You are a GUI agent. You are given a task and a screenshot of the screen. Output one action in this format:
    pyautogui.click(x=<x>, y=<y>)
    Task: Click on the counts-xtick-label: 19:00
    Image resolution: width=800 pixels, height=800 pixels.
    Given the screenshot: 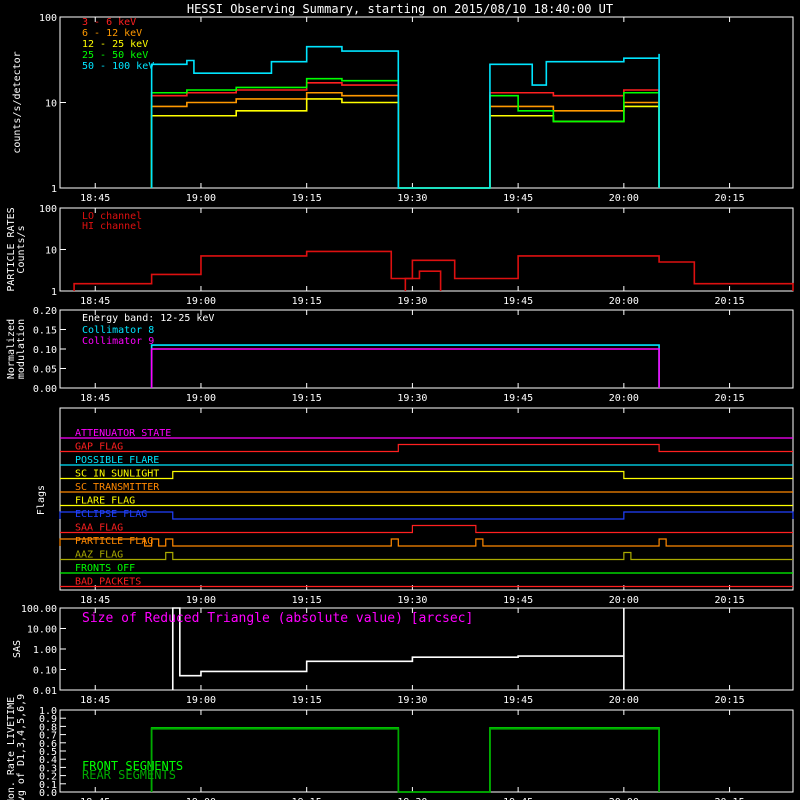 What is the action you would take?
    pyautogui.click(x=201, y=198)
    